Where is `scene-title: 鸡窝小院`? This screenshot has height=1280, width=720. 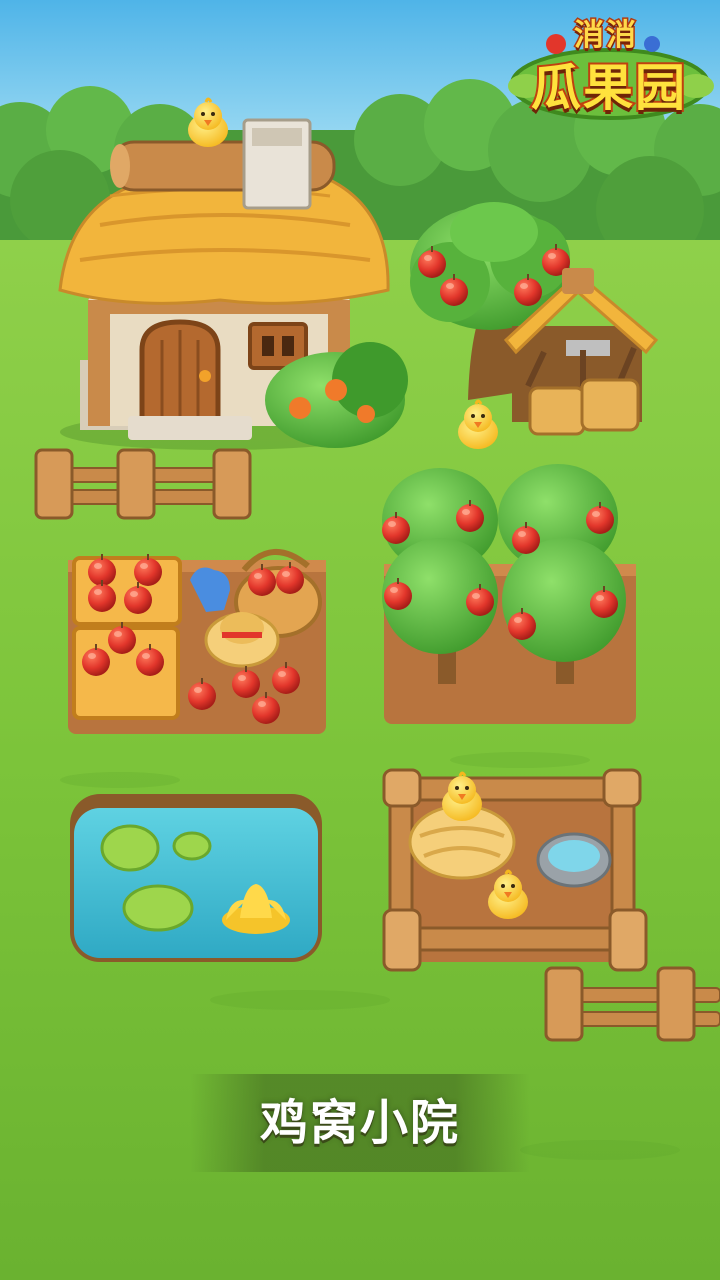
scene-title: 鸡窝小院 is located at coordinates (359, 1123).